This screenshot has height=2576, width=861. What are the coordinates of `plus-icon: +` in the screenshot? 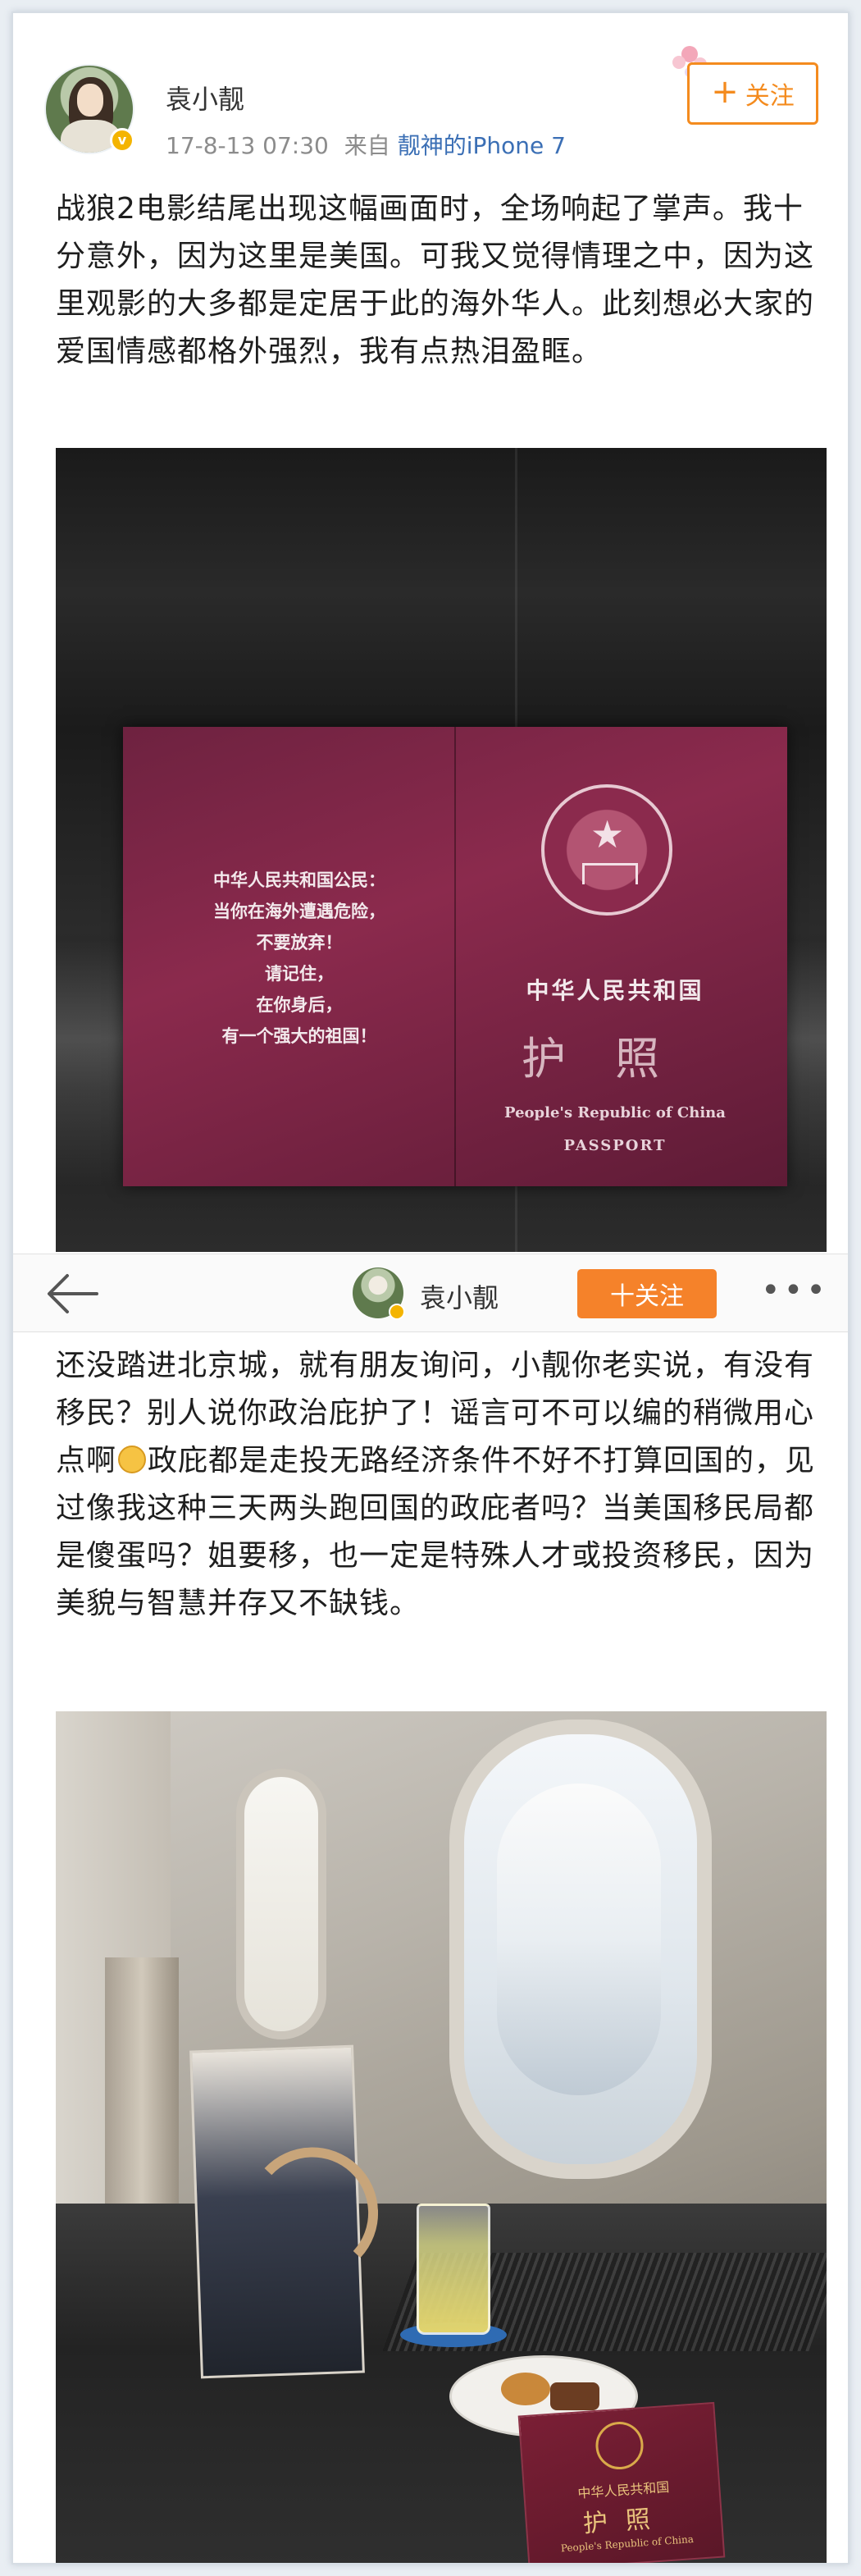 It's located at (725, 92).